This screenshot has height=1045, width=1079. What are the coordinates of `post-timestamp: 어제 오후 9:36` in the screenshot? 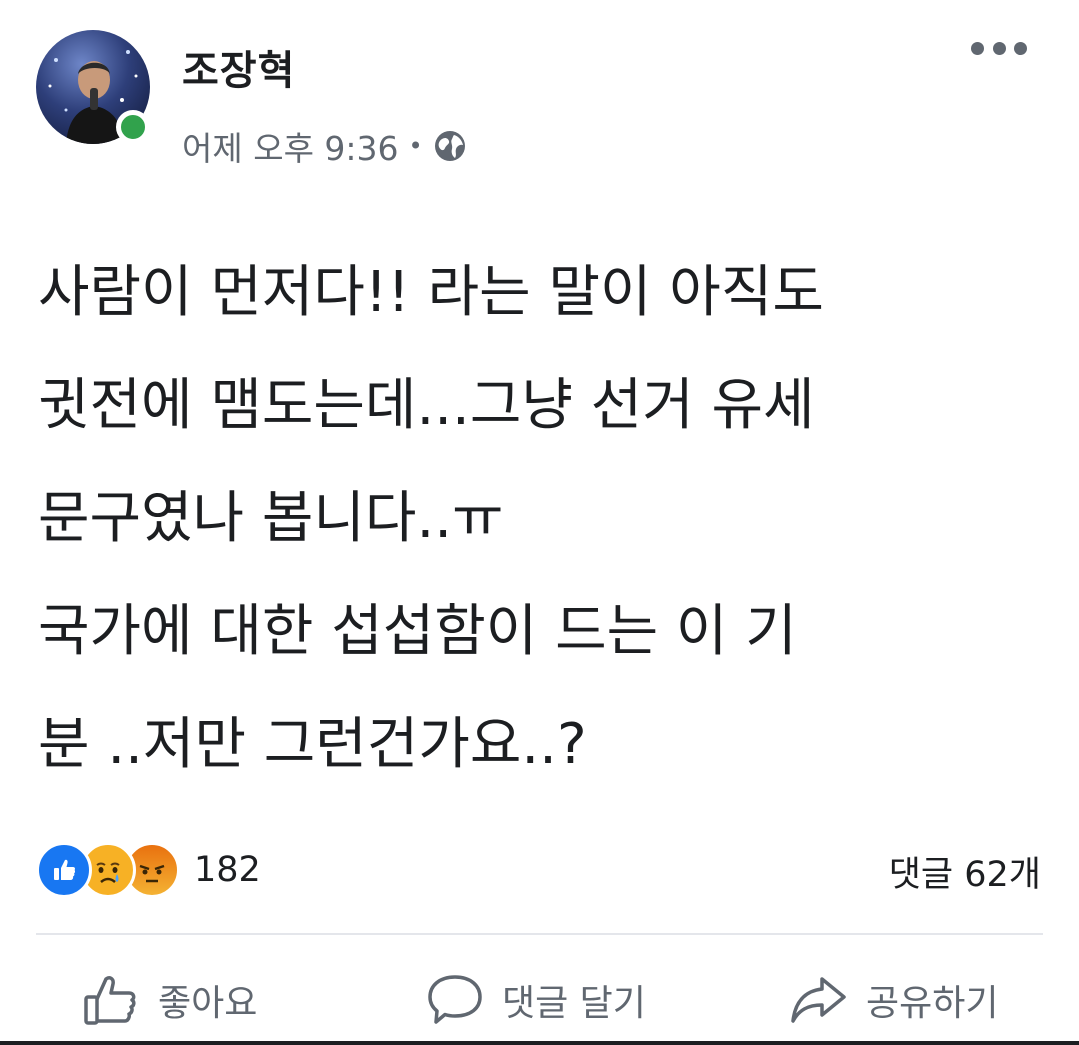 It's located at (290, 146).